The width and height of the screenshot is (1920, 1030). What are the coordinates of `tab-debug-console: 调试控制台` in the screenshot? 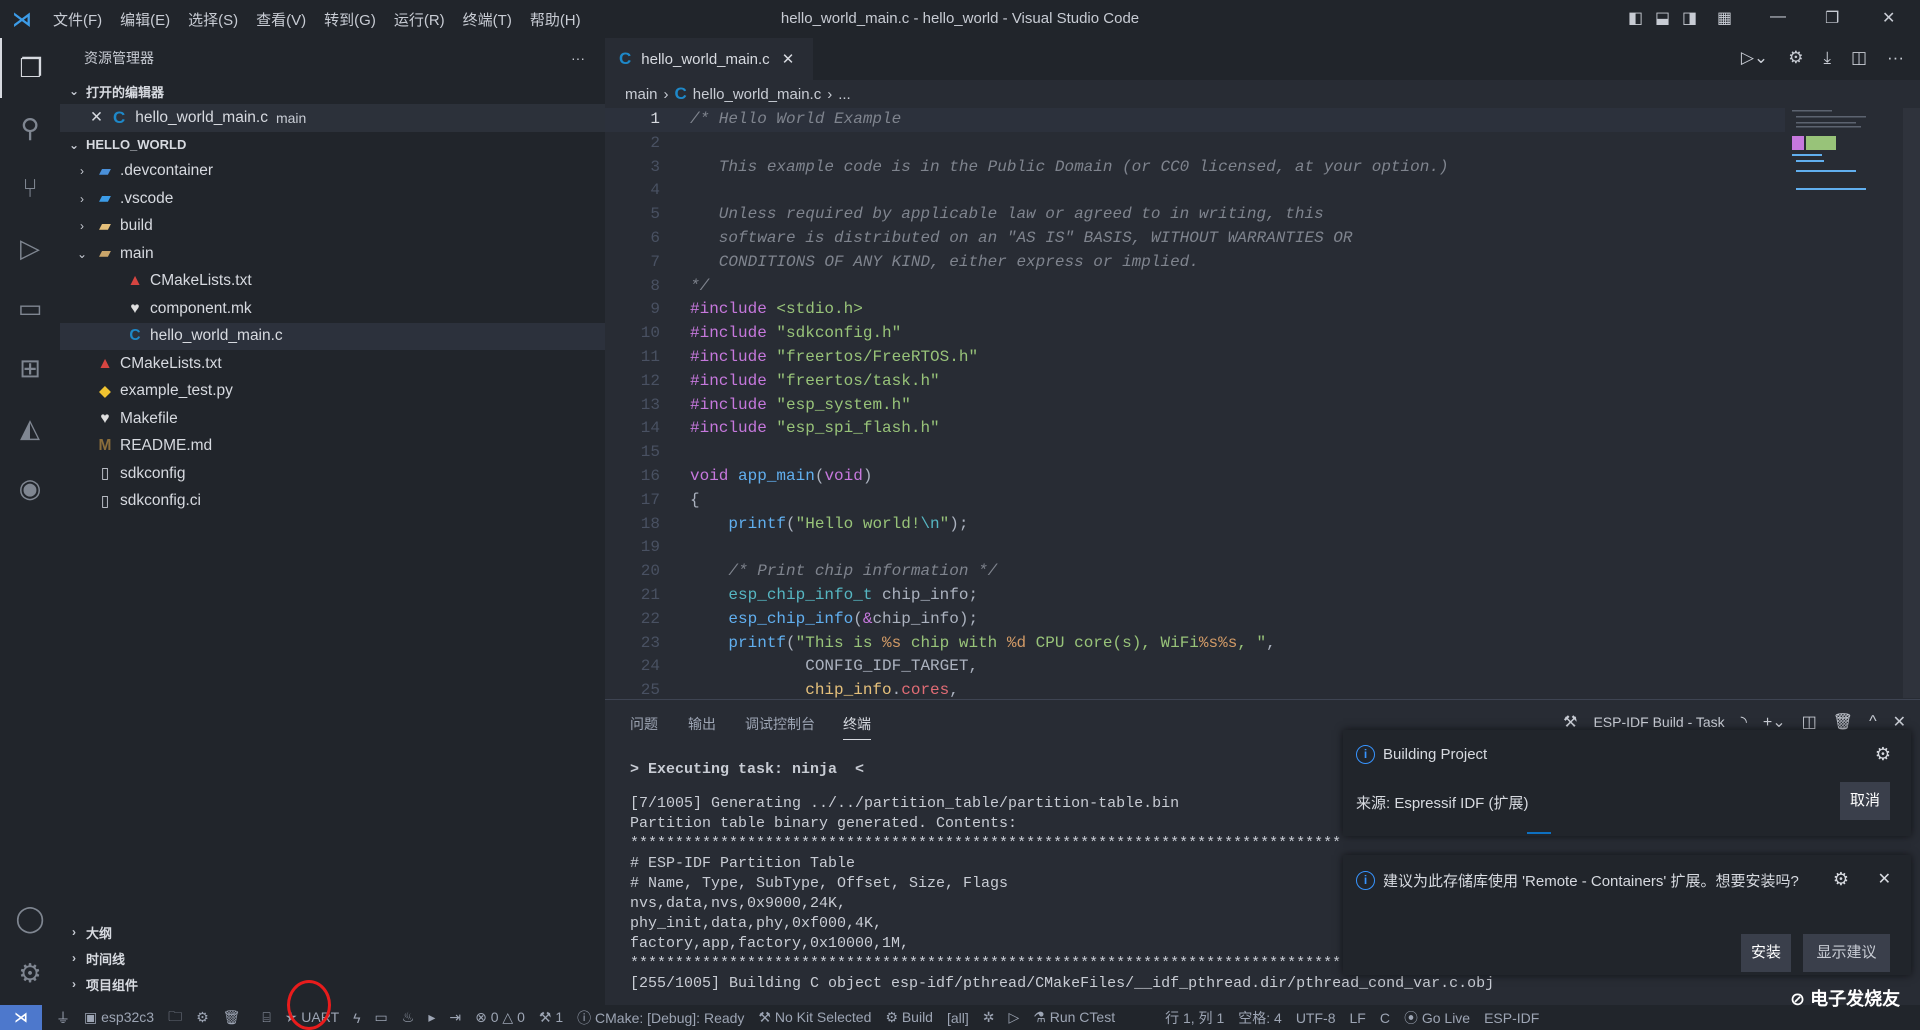 It's located at (780, 724).